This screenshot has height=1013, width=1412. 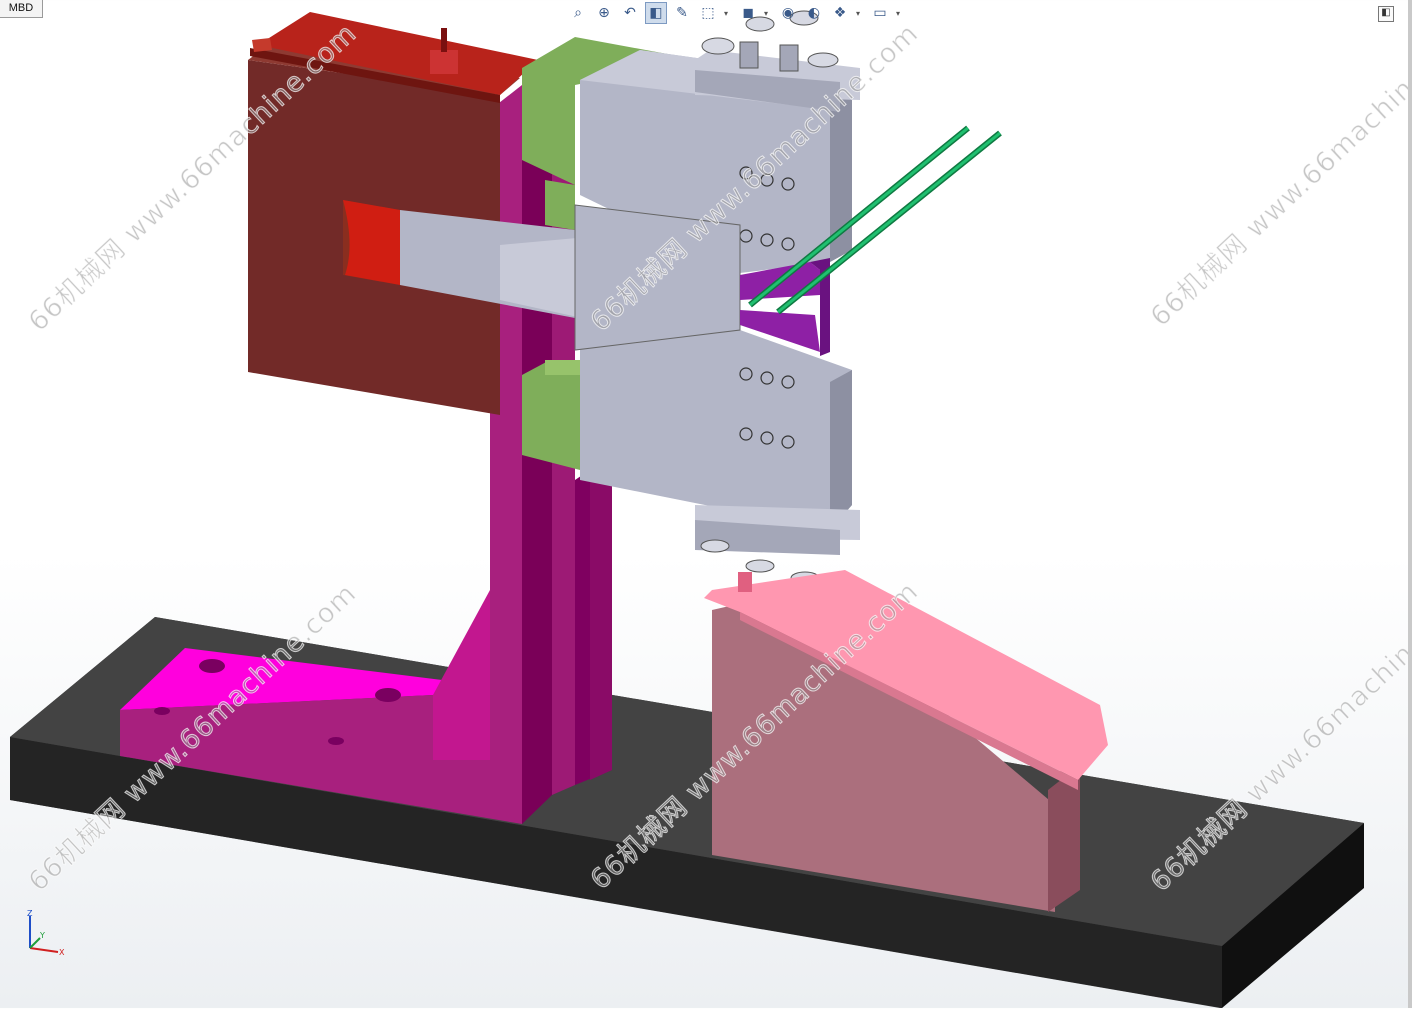 I want to click on view-settings-icon: ▭, so click(x=880, y=13).